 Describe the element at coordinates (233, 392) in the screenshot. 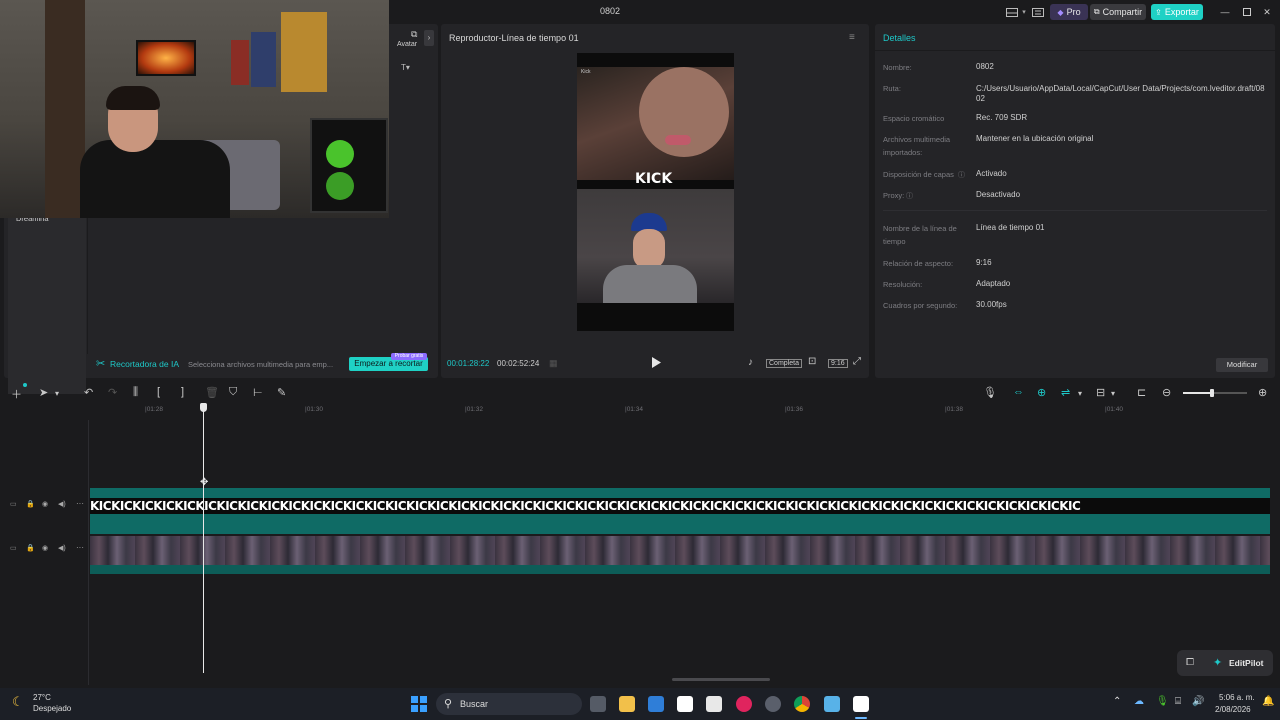

I see `shield-icon: ⛉` at that location.